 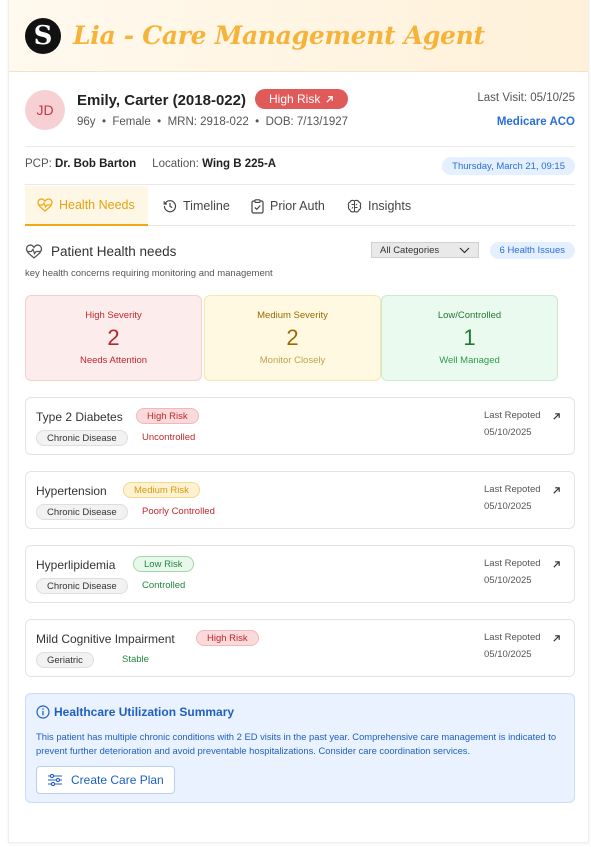 What do you see at coordinates (76, 565) in the screenshot?
I see `condition-name: Hyperlipidemia` at bounding box center [76, 565].